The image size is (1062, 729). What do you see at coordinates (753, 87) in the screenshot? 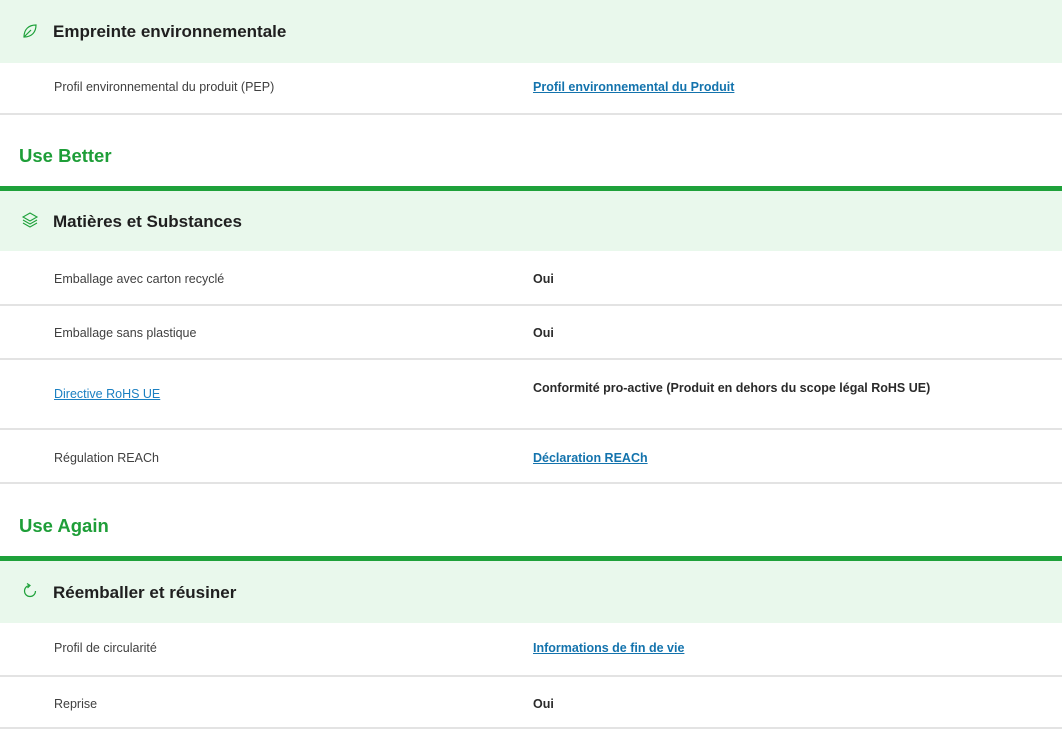
I see `pep-link: Profil environnemental du Produit` at bounding box center [753, 87].